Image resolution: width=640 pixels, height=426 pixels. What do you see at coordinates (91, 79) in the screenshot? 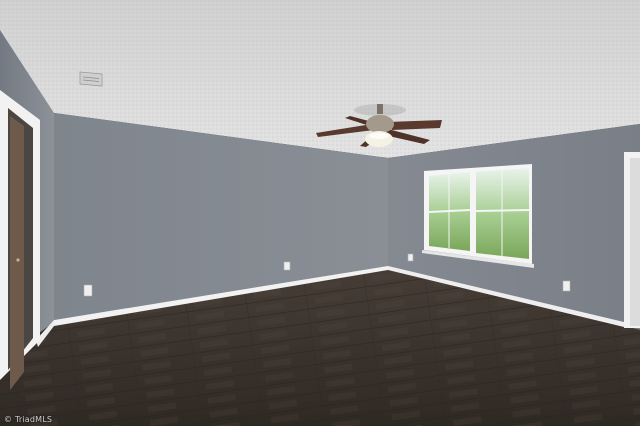
I see `air-vent-icon` at bounding box center [91, 79].